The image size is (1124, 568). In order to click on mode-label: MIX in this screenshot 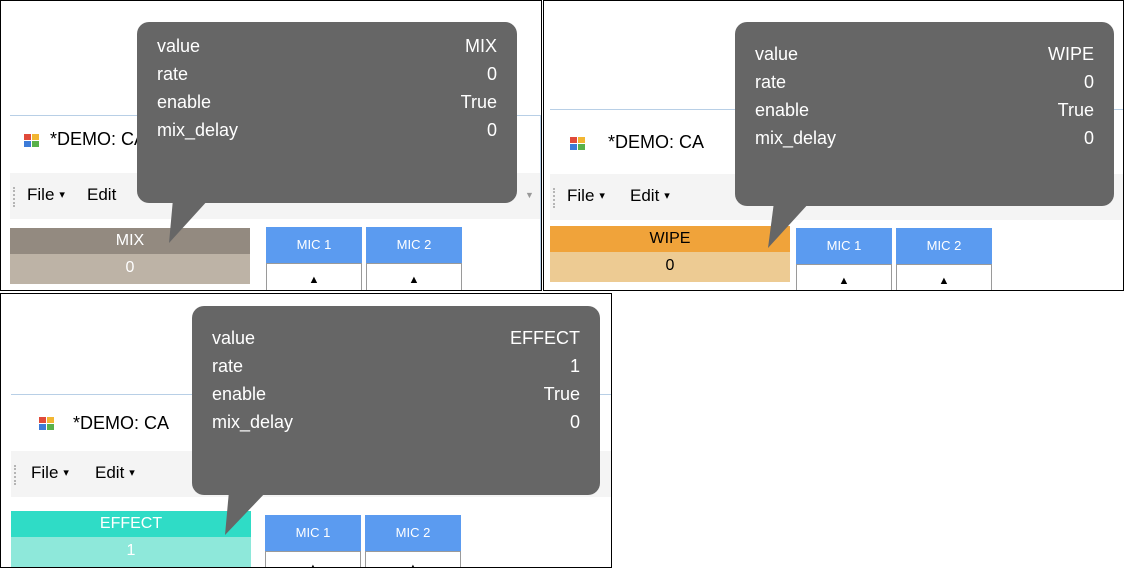, I will do `click(130, 241)`.